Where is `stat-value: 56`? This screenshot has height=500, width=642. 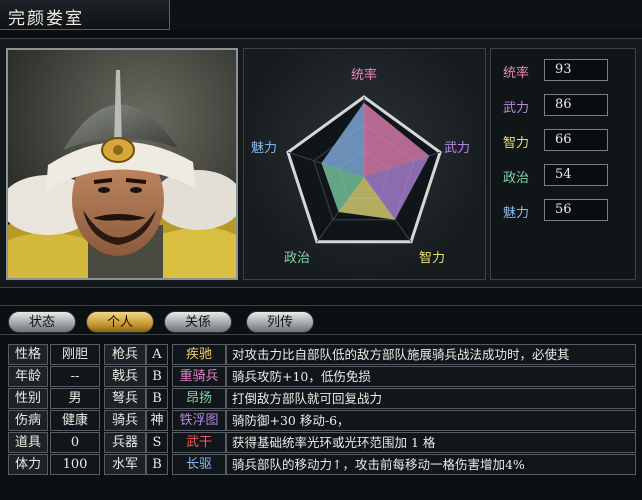 stat-value: 56 is located at coordinates (576, 210).